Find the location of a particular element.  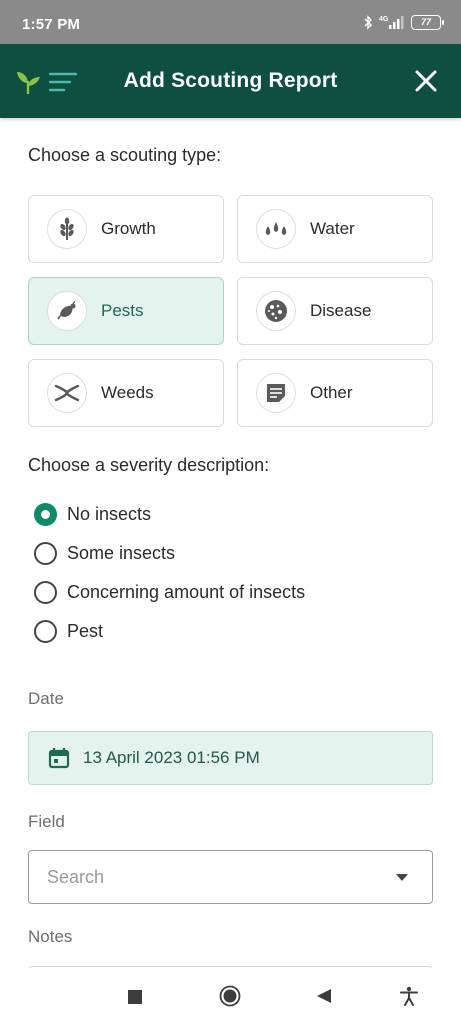

bluetooth-icon is located at coordinates (368, 22).